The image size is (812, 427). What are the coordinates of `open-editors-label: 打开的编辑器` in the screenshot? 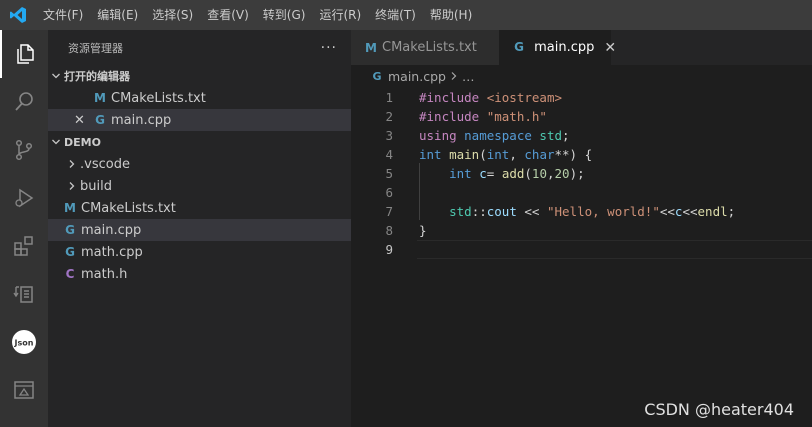 It's located at (97, 76).